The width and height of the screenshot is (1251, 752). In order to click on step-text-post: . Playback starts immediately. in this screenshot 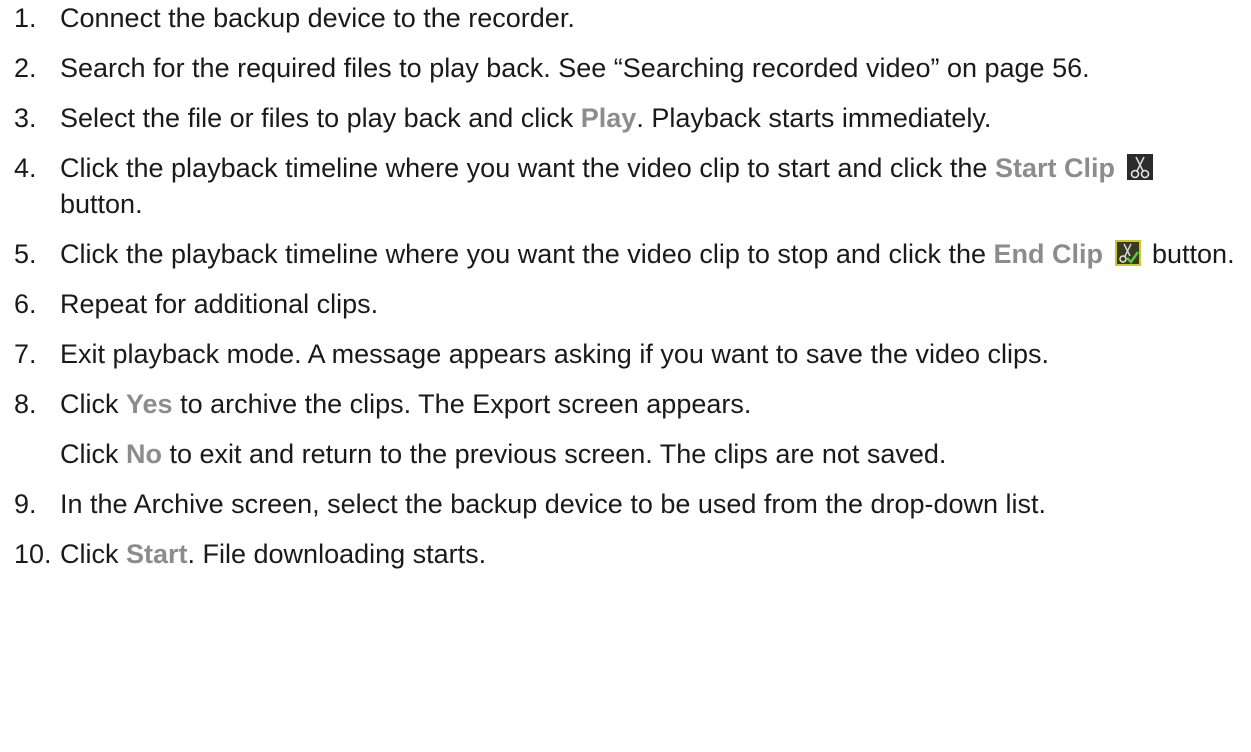, I will do `click(814, 118)`.